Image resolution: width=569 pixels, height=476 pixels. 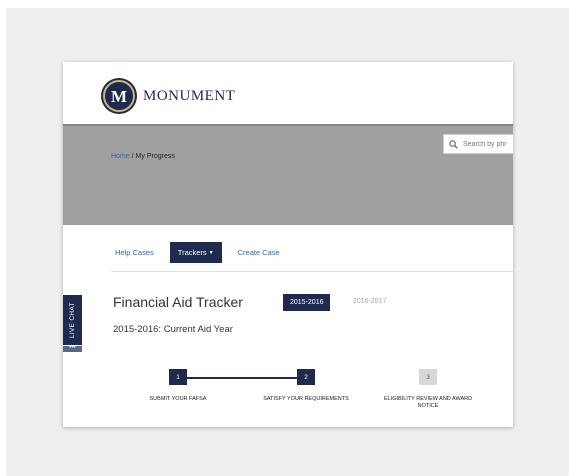 What do you see at coordinates (189, 95) in the screenshot?
I see `brand-name: MONUMENT` at bounding box center [189, 95].